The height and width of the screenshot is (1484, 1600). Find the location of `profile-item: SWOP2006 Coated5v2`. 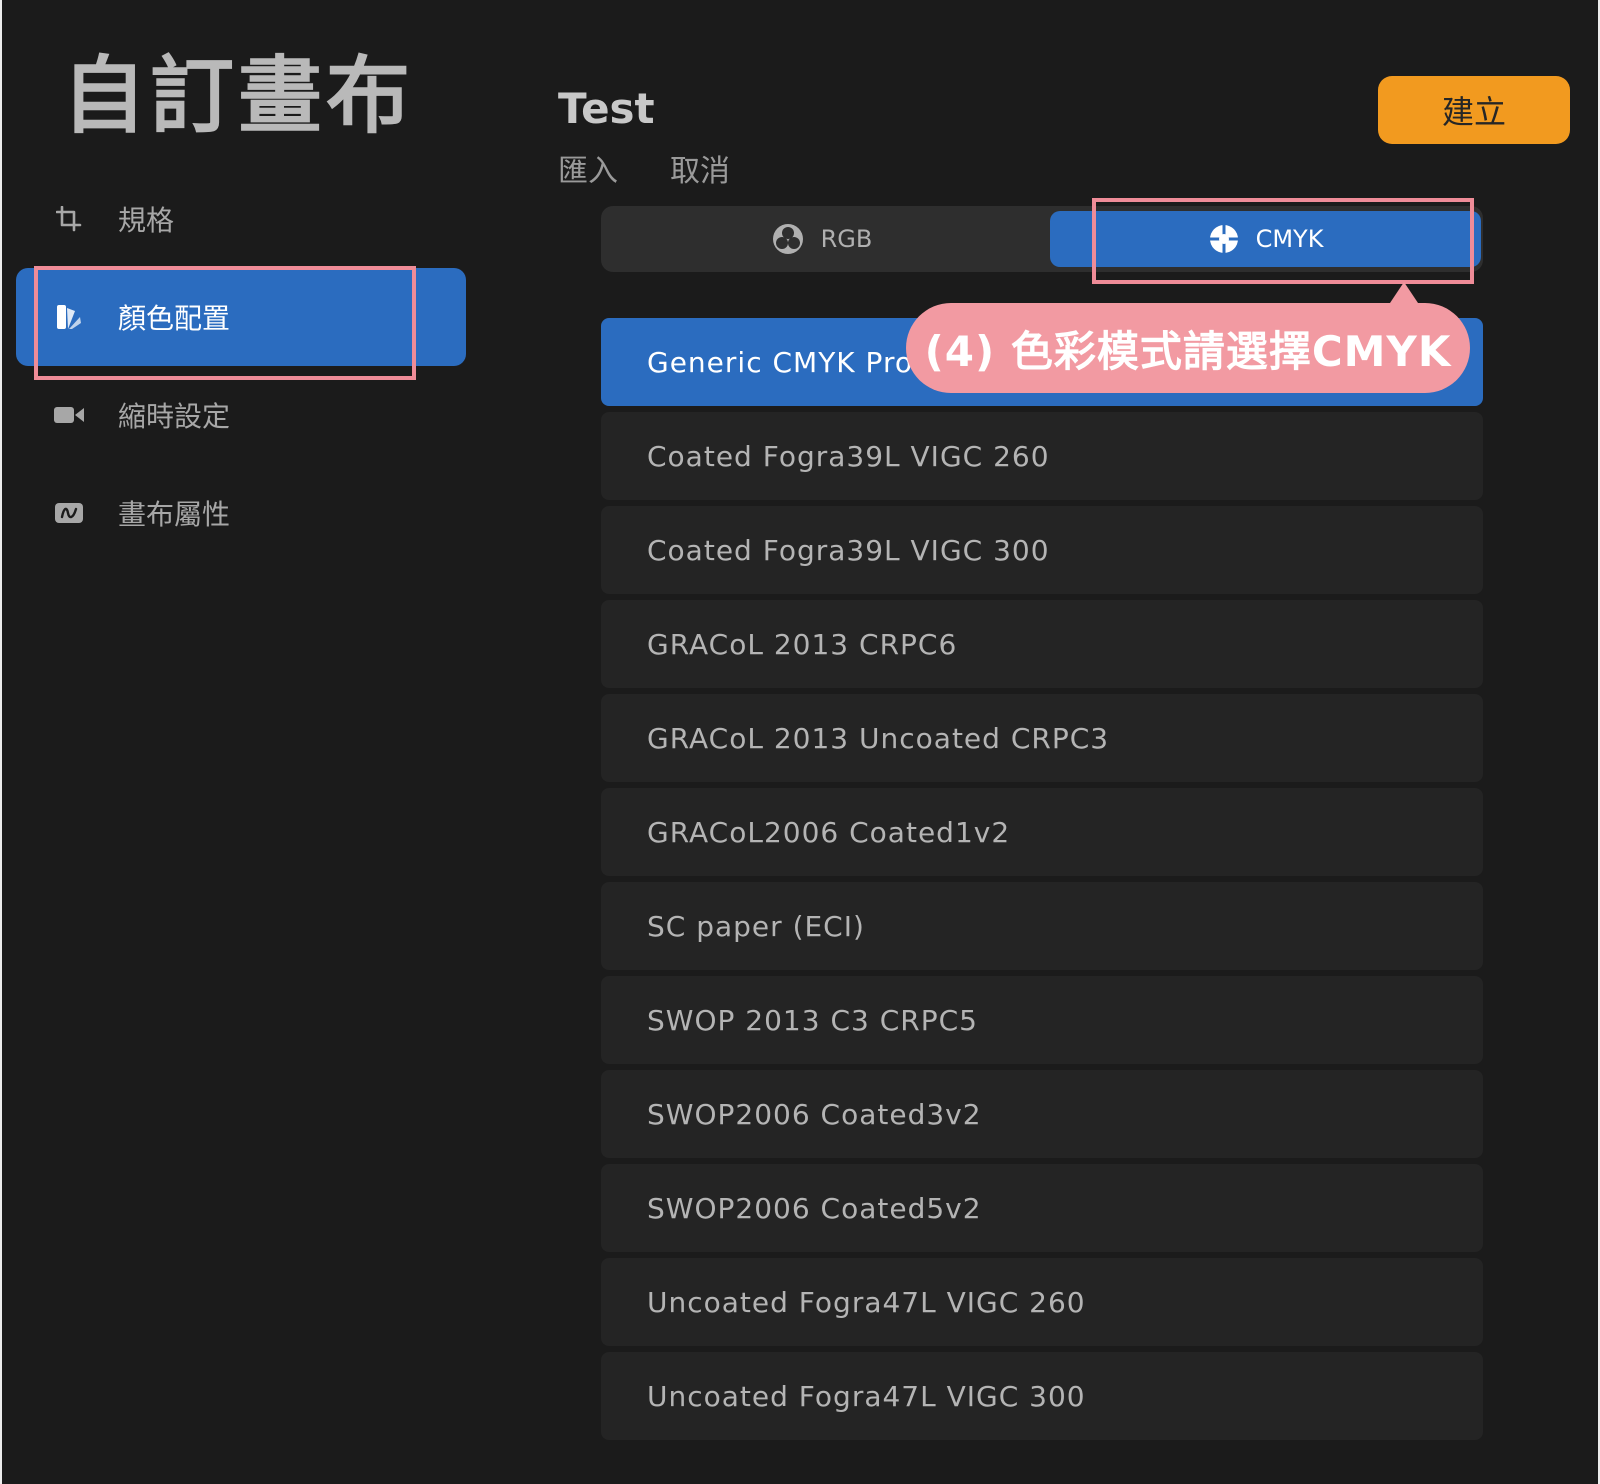

profile-item: SWOP2006 Coated5v2 is located at coordinates (1042, 1208).